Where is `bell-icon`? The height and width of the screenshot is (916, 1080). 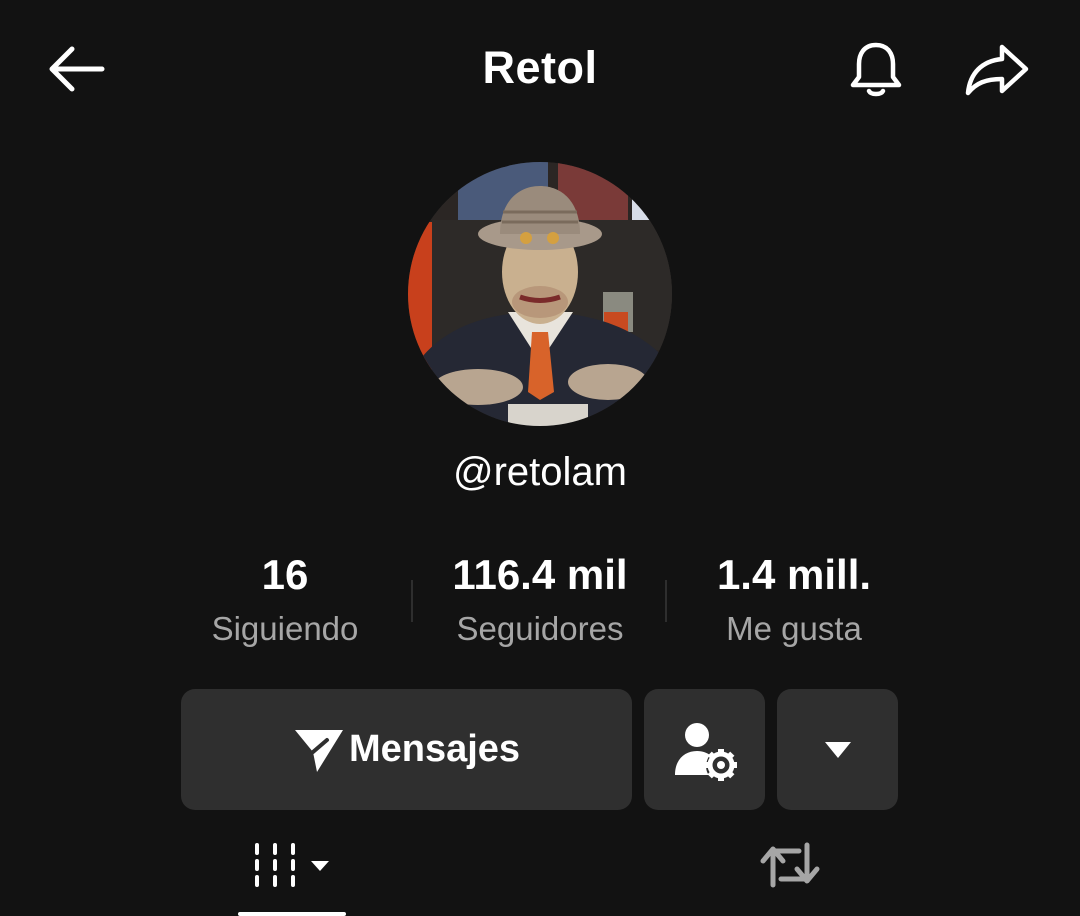 bell-icon is located at coordinates (876, 69).